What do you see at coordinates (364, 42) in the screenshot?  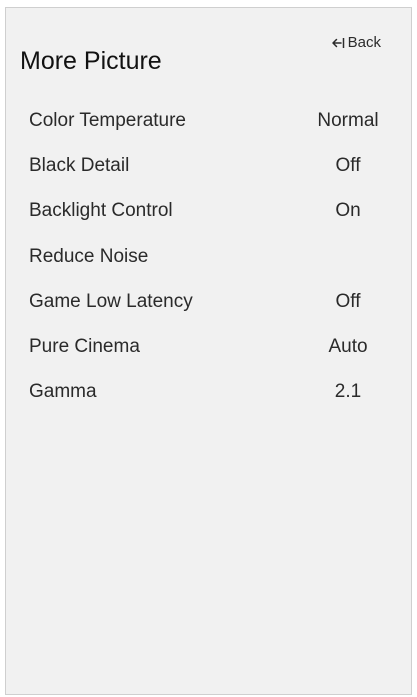 I see `back-label: Back` at bounding box center [364, 42].